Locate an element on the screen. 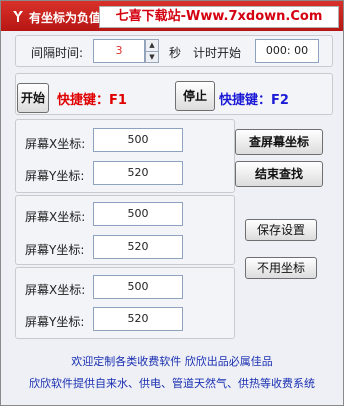 This screenshot has height=406, width=344. app-logo-icon is located at coordinates (18, 16).